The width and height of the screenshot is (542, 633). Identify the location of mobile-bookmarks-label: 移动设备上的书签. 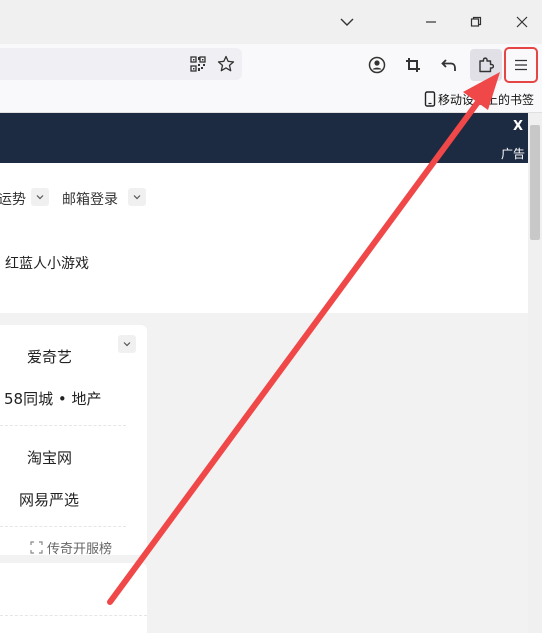
(485, 99).